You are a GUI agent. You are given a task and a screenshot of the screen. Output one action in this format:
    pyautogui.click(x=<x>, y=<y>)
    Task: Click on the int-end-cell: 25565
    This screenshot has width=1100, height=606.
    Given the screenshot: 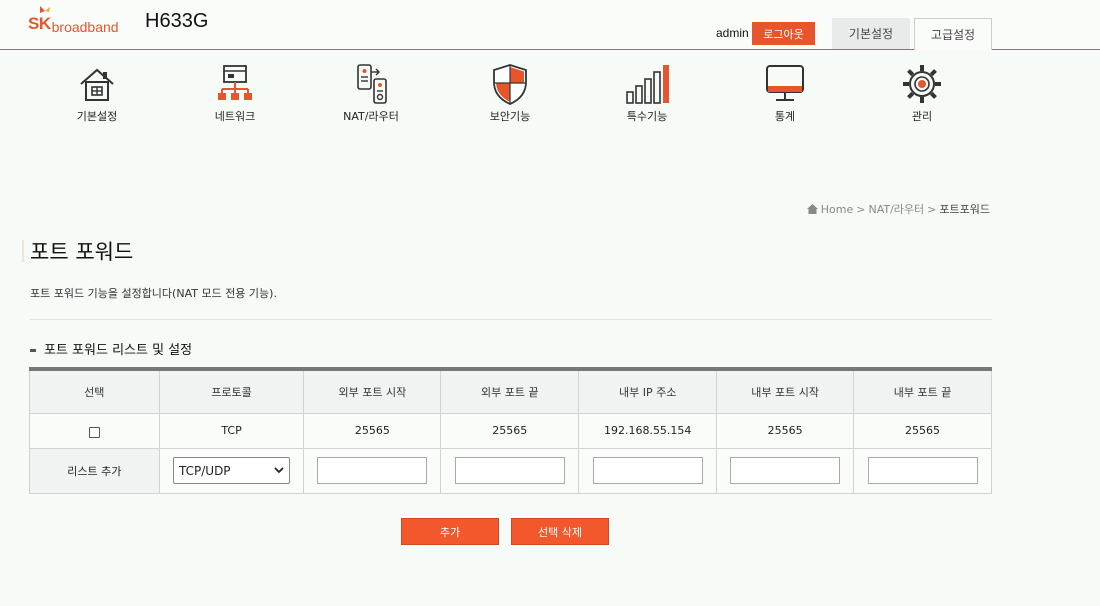 What is the action you would take?
    pyautogui.click(x=922, y=430)
    